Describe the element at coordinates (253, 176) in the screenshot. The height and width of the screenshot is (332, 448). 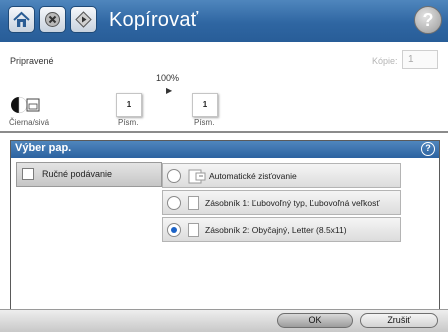
I see `option-label: Automatické zisťovanie` at that location.